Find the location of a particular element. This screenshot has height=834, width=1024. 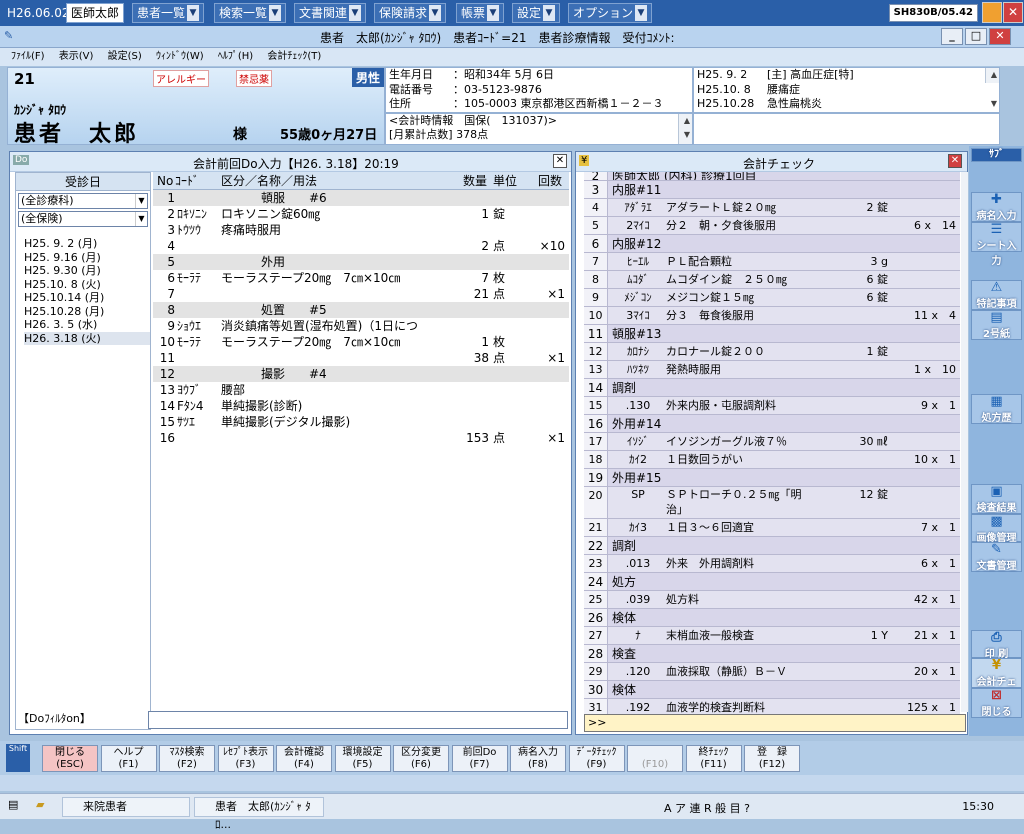

do-row: 8 処置 #5 is located at coordinates (361, 310).